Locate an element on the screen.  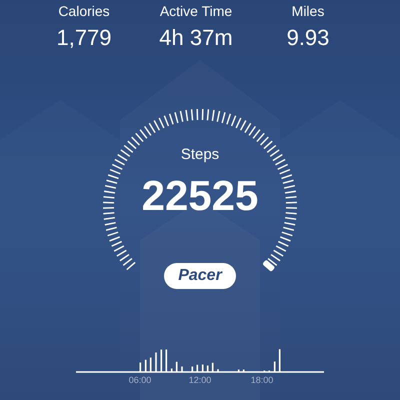
gauge-knob is located at coordinates (269, 266).